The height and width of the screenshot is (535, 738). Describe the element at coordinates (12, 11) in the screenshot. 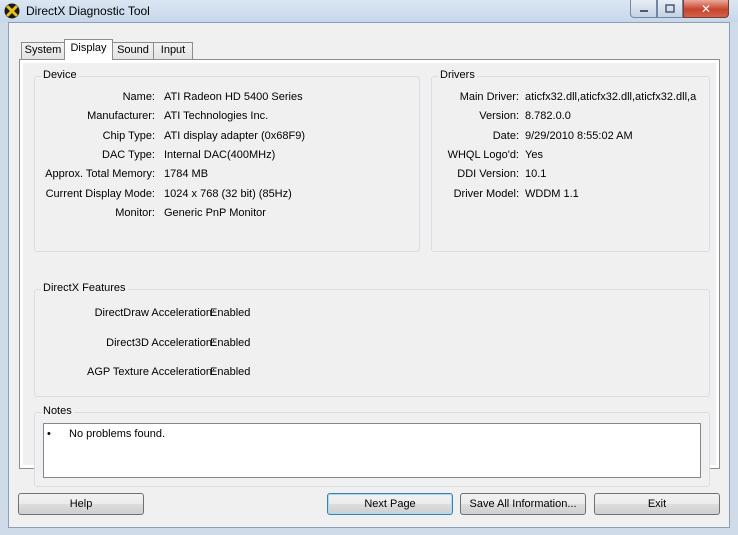

I see `directx-x-icon` at that location.